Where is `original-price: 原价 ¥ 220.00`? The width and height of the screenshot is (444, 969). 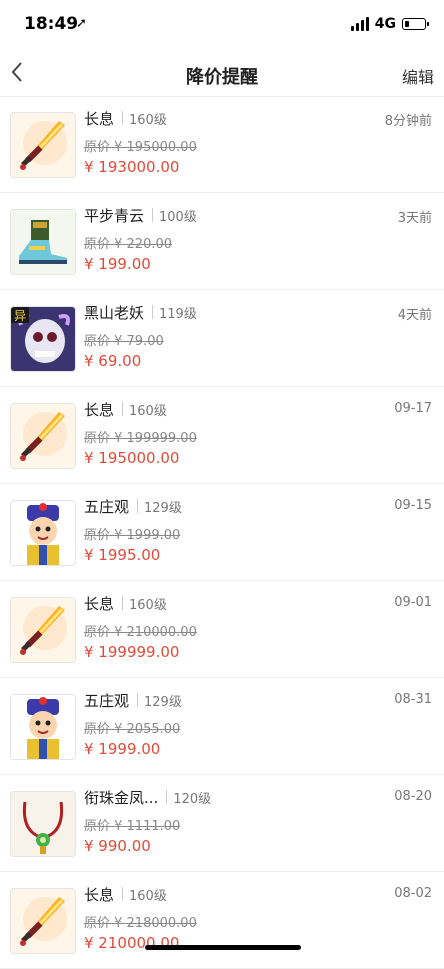
original-price: 原价 ¥ 220.00 is located at coordinates (128, 244).